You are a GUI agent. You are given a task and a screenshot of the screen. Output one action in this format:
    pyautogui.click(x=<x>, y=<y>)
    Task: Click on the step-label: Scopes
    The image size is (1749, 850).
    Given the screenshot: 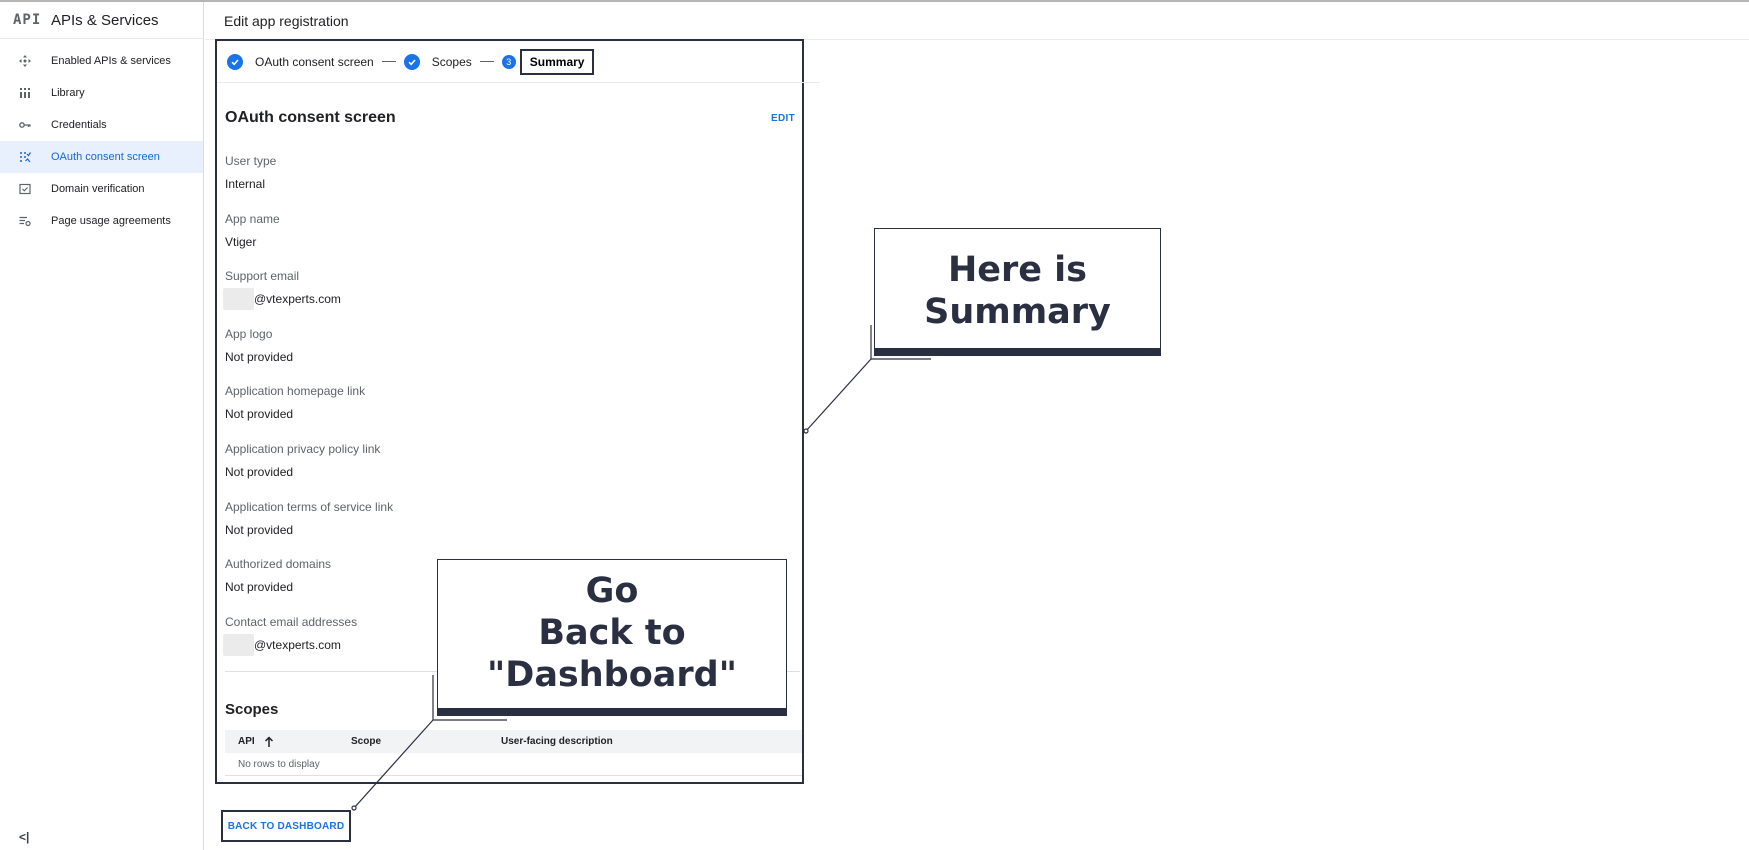 What is the action you would take?
    pyautogui.click(x=451, y=61)
    